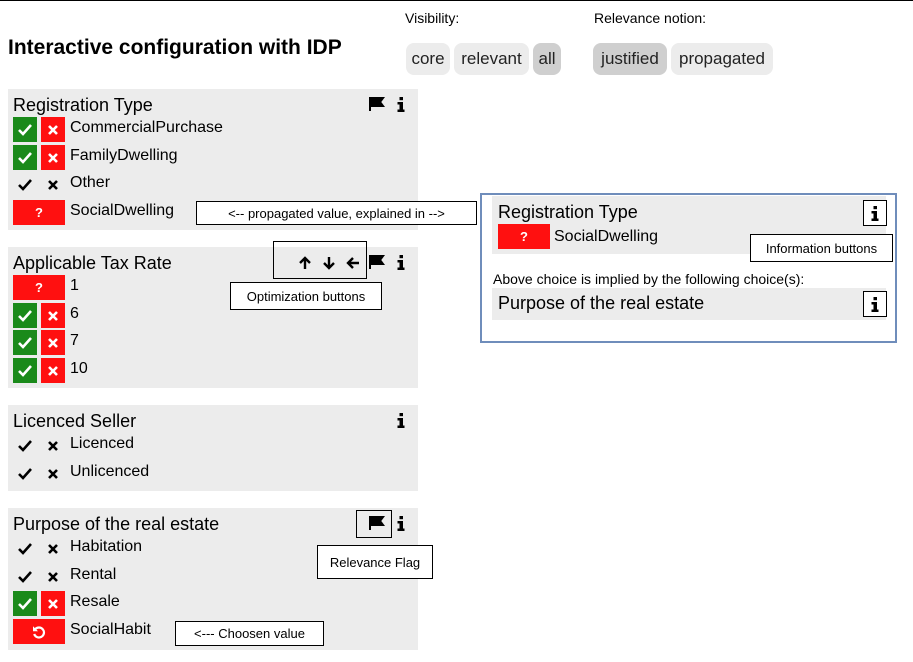  What do you see at coordinates (110, 471) in the screenshot?
I see `option-label: Unlicenced` at bounding box center [110, 471].